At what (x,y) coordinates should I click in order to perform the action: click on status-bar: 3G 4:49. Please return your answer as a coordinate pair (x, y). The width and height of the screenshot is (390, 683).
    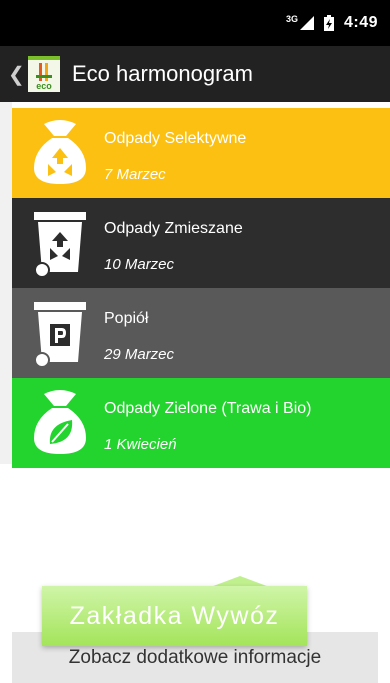
    Looking at the image, I should click on (195, 23).